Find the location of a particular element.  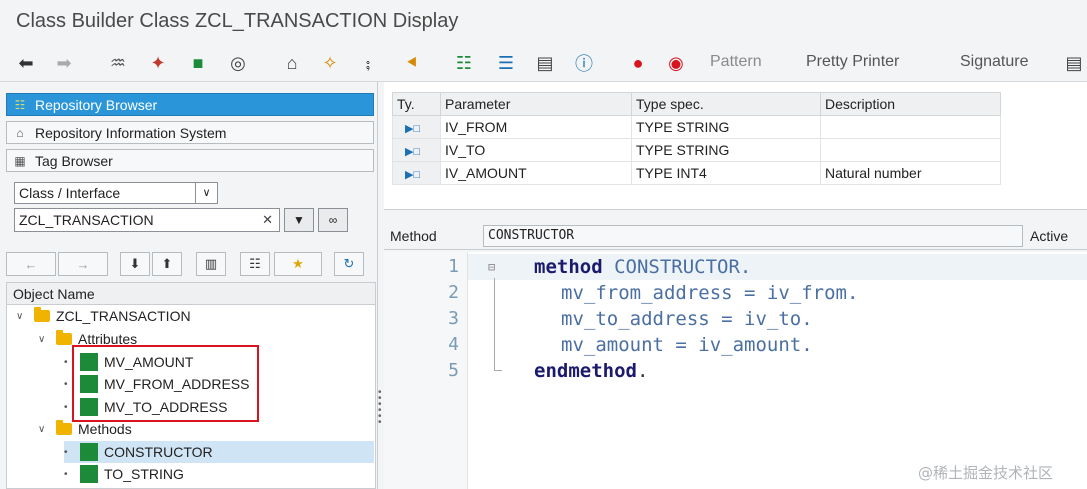

hierarchy-button: ☷ is located at coordinates (255, 264).